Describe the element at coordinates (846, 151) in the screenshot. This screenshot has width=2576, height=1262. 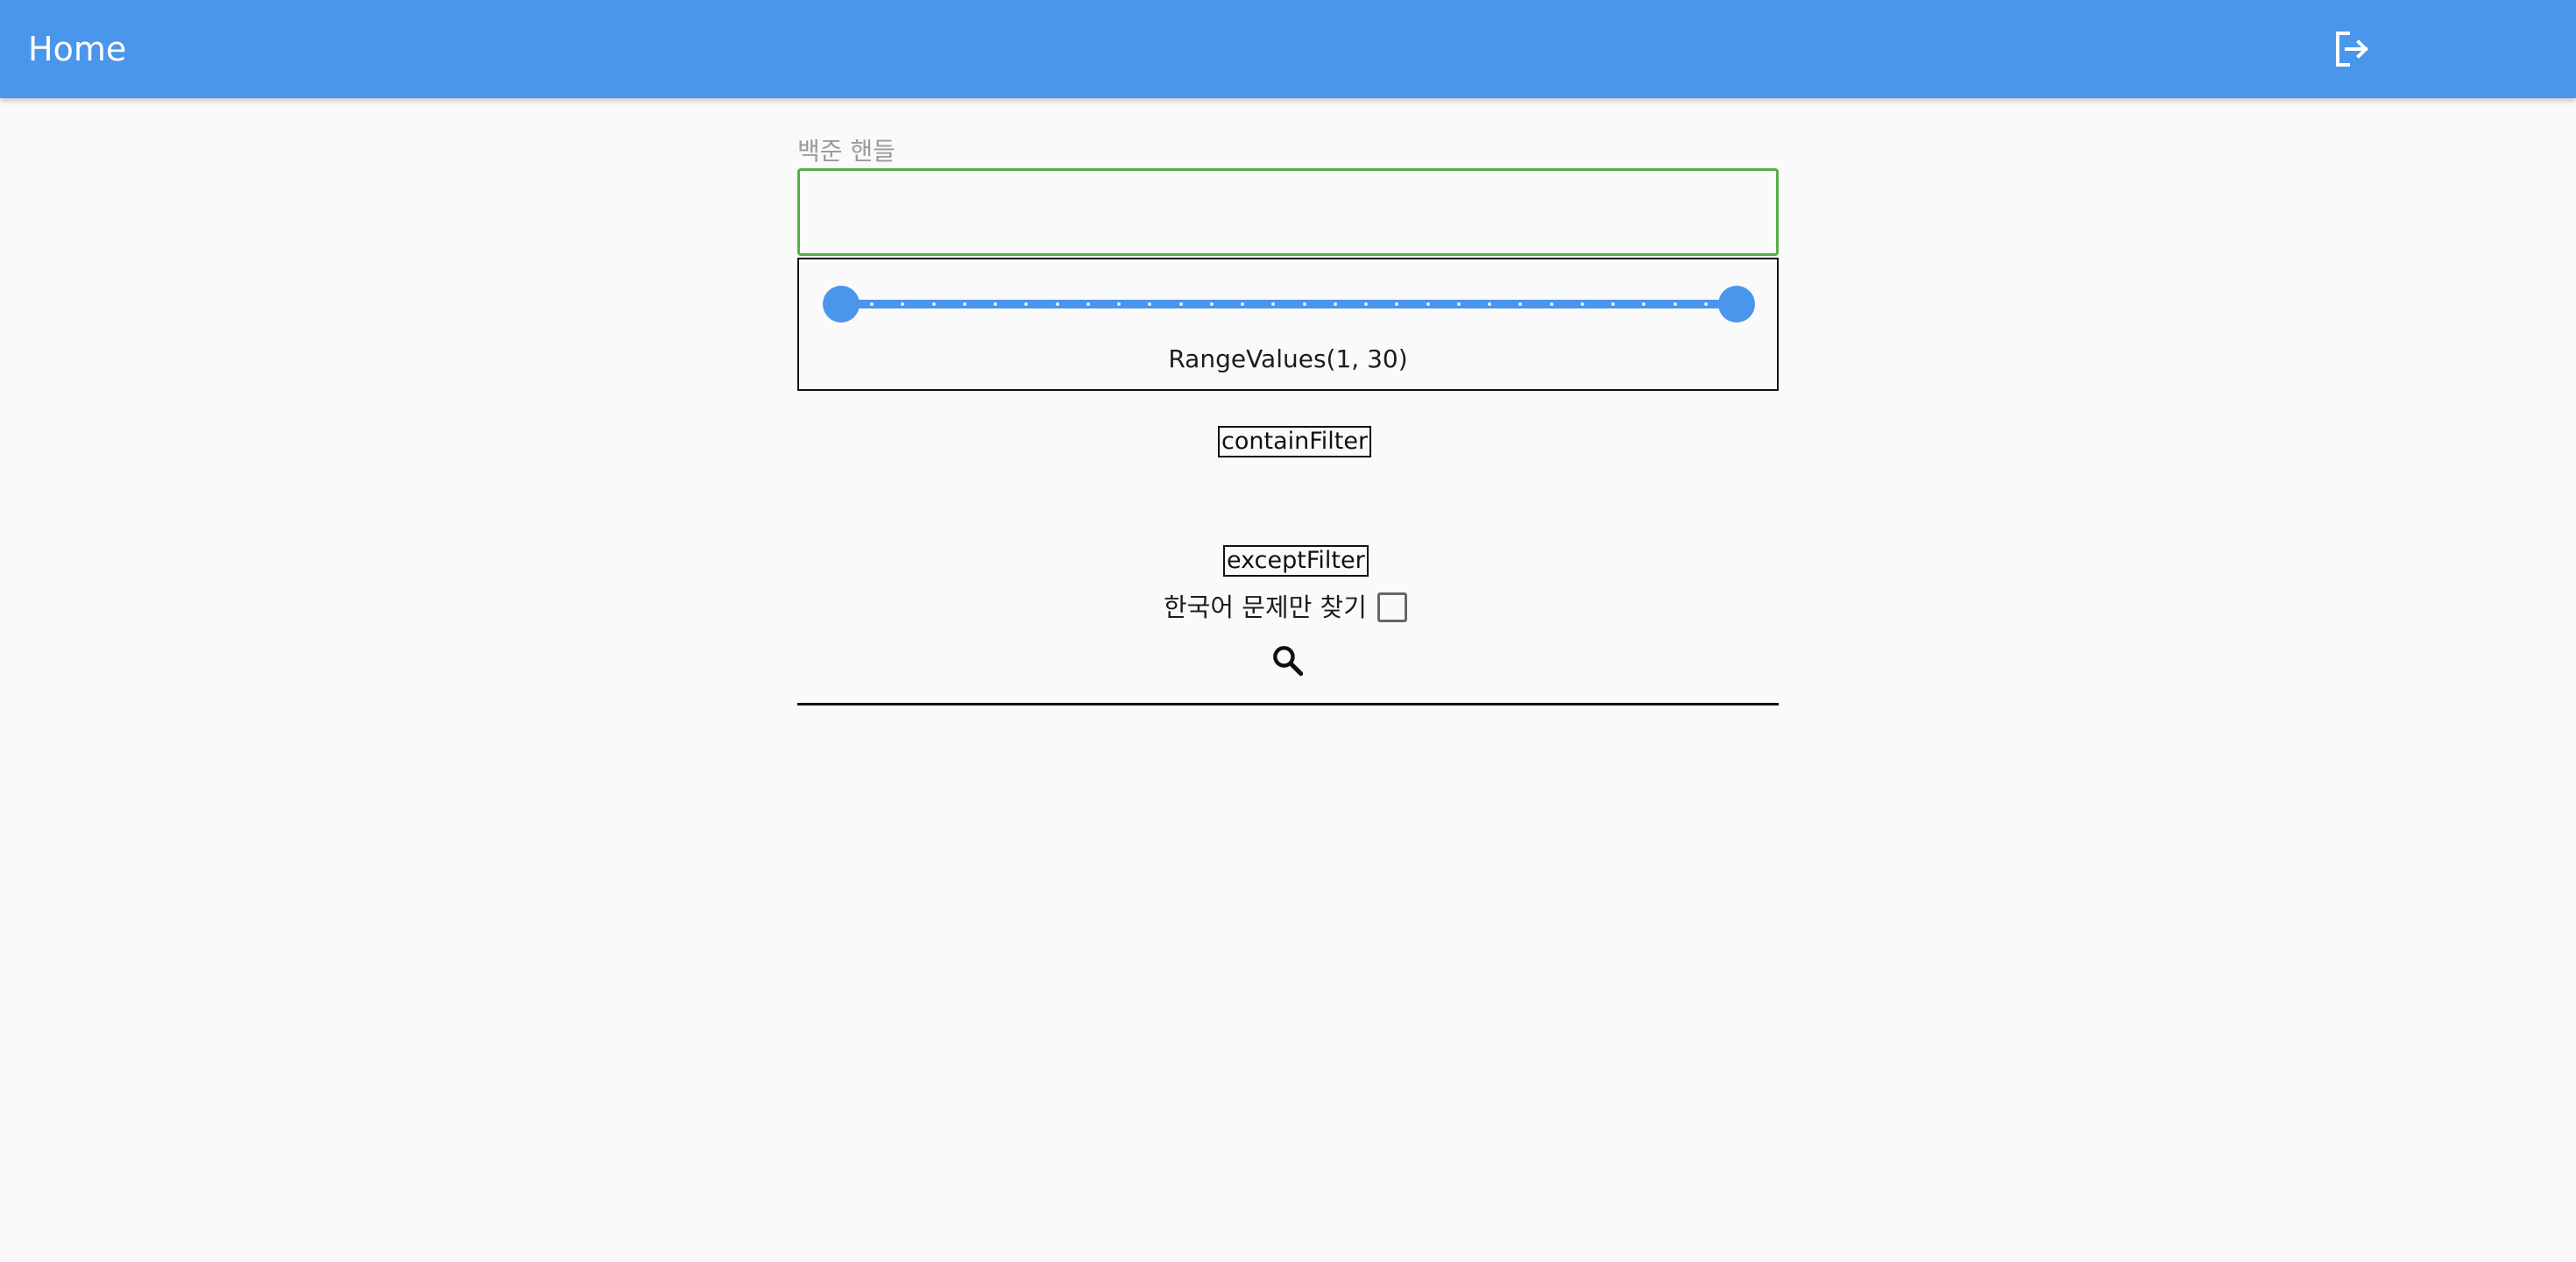
I see `handle-field-label: 백준 핸들` at that location.